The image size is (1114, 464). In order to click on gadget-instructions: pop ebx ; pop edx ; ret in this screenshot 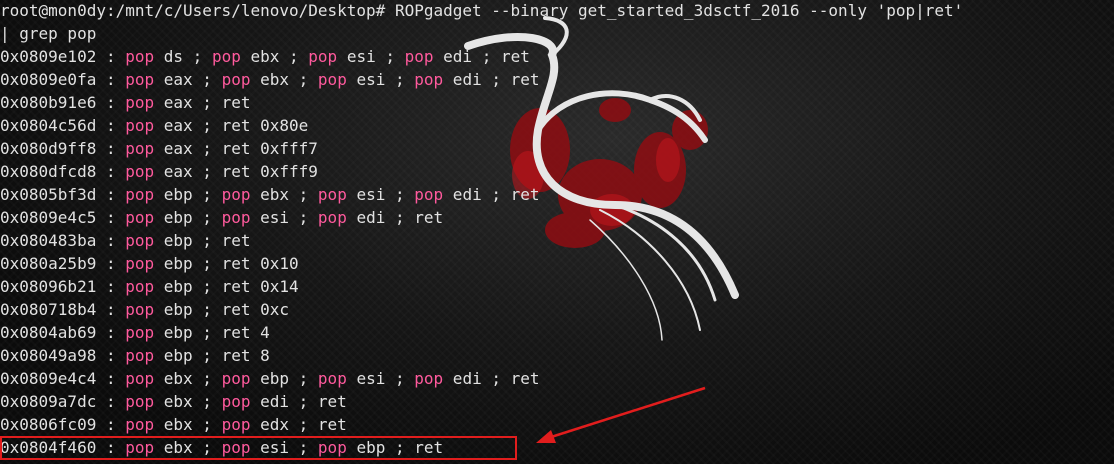, I will do `click(236, 424)`.